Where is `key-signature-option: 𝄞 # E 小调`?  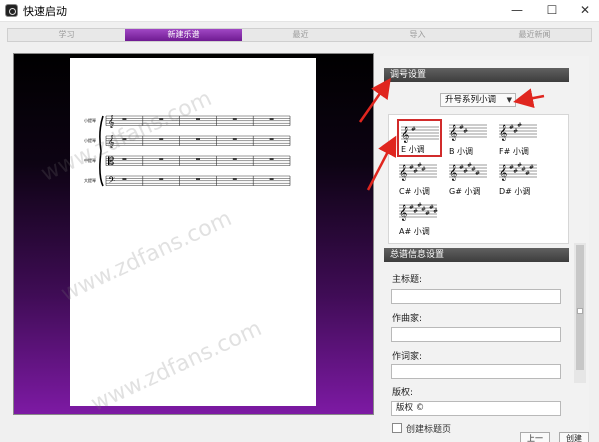 key-signature-option: 𝄞 # E 小调 is located at coordinates (419, 138).